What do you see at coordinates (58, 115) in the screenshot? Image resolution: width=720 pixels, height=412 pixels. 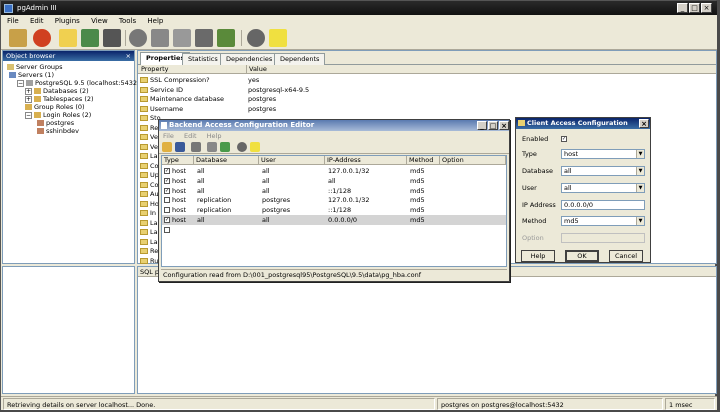 I see `tree-item: − Login Roles (2)` at bounding box center [58, 115].